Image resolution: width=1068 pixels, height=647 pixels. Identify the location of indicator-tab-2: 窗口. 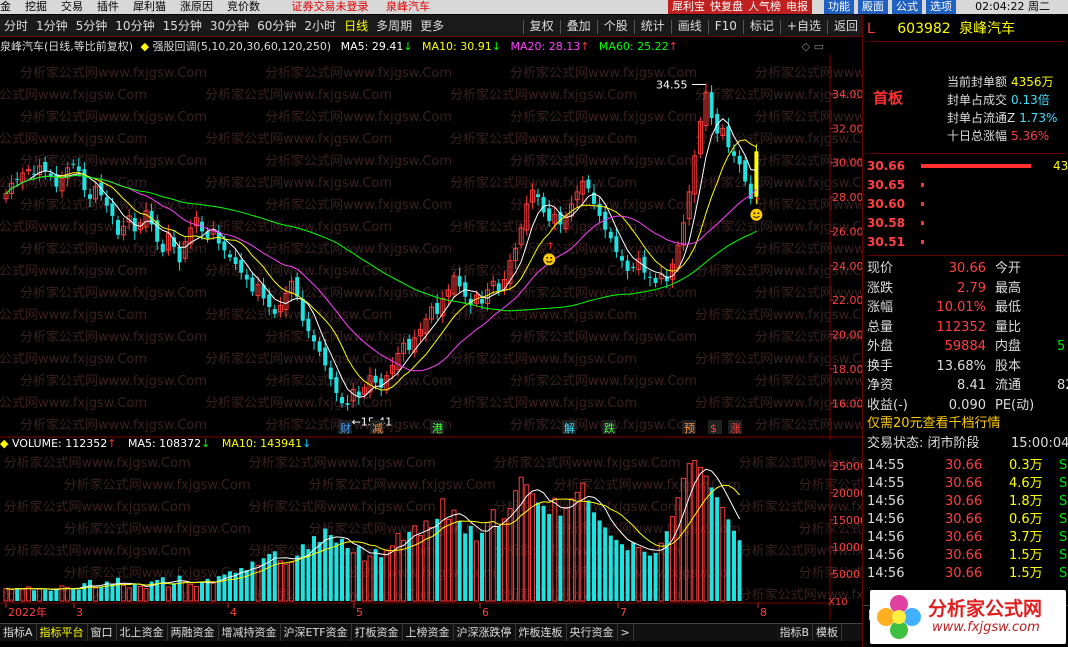
(102, 632).